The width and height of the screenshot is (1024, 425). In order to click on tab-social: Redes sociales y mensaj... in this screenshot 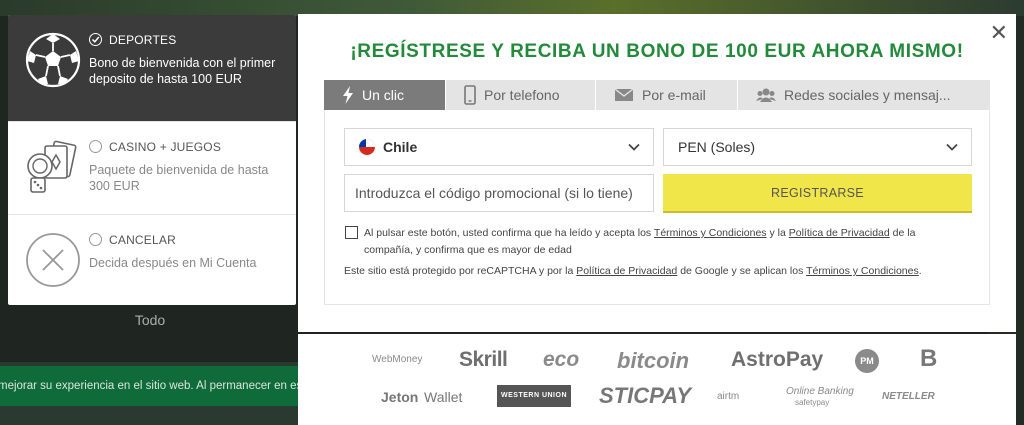, I will do `click(864, 95)`.